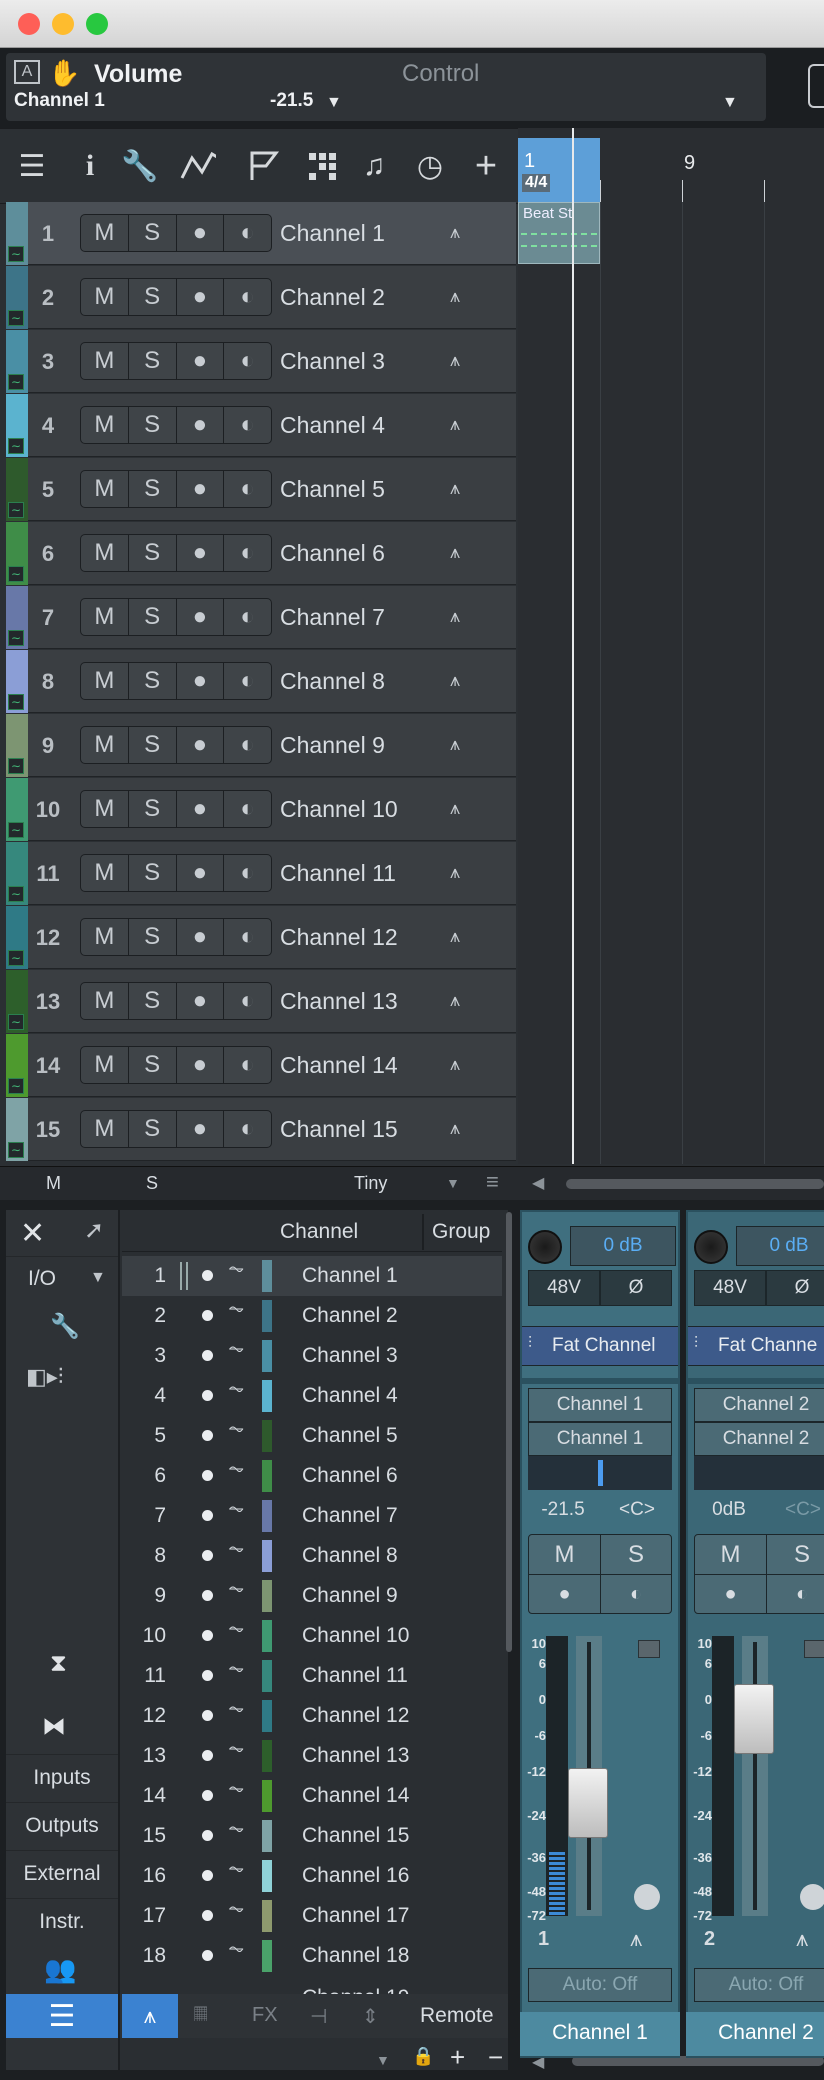  I want to click on timeline-ruler: 1 4/4 9, so click(671, 165).